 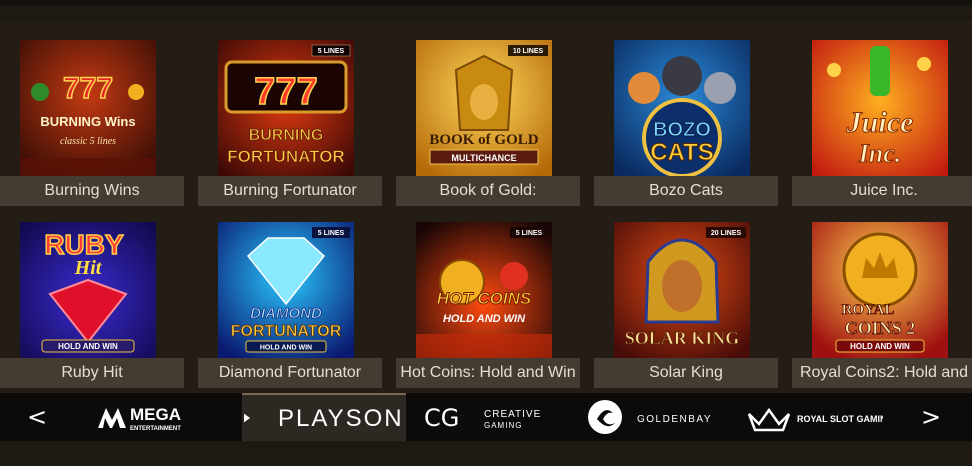 I want to click on game-thumbnail: ROYAL COINS 2 HOLD AND WIN, so click(x=880, y=290).